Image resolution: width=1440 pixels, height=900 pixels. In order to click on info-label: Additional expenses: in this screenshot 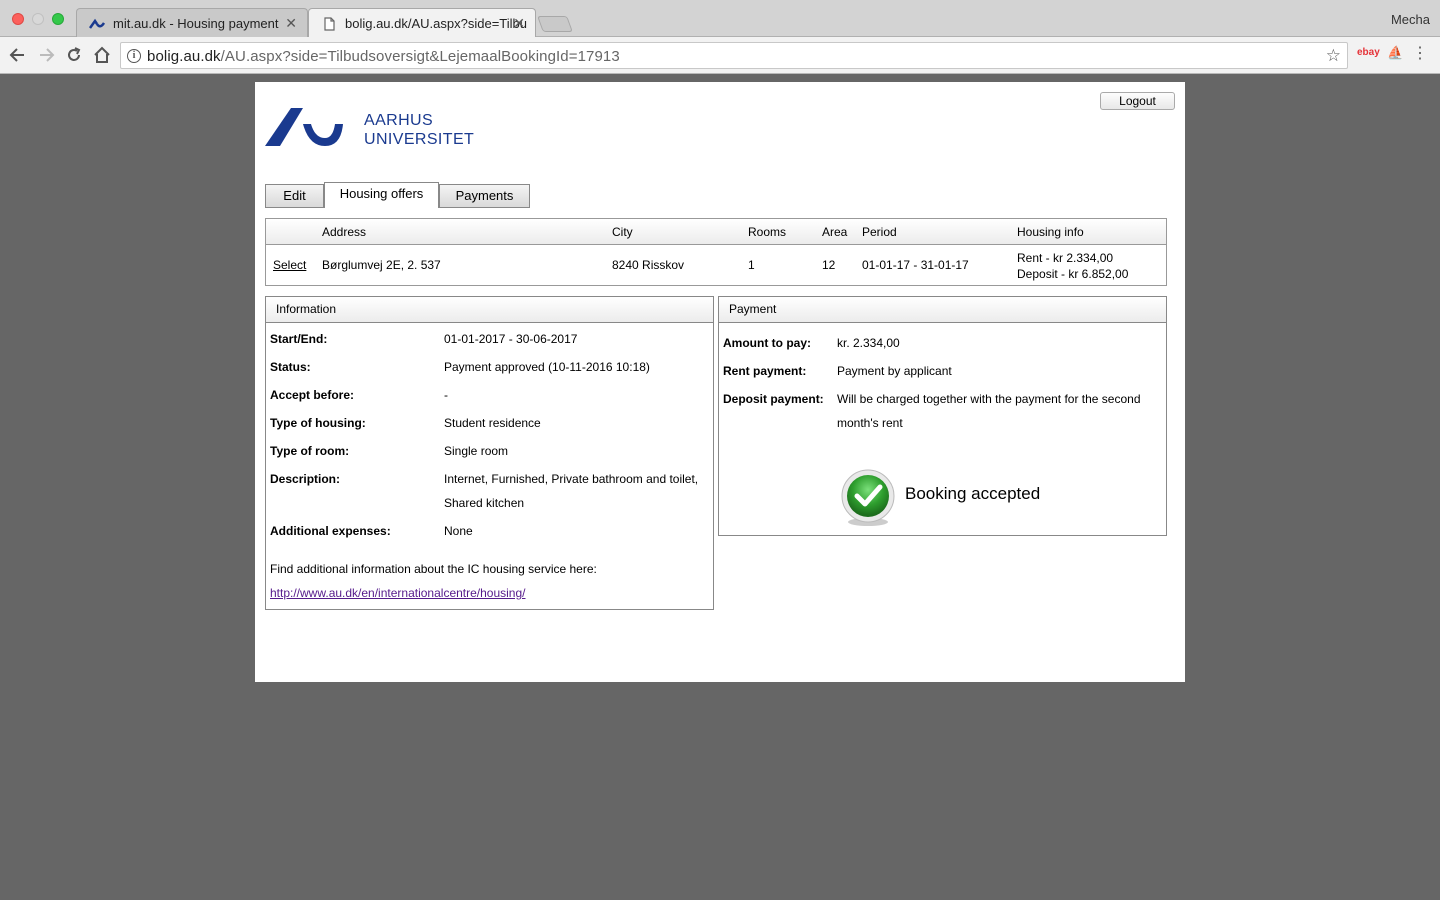, I will do `click(330, 531)`.